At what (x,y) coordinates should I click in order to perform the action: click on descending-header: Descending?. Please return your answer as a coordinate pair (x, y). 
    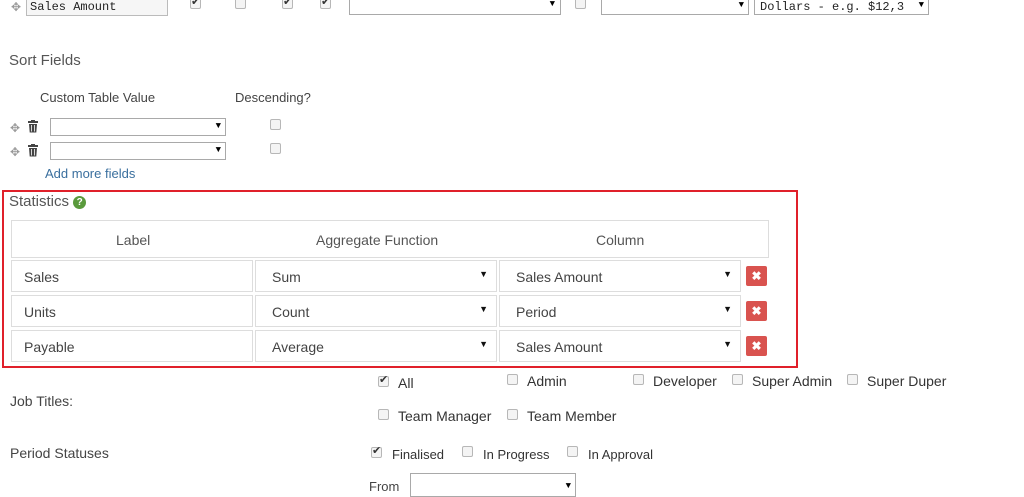
    Looking at the image, I should click on (273, 97).